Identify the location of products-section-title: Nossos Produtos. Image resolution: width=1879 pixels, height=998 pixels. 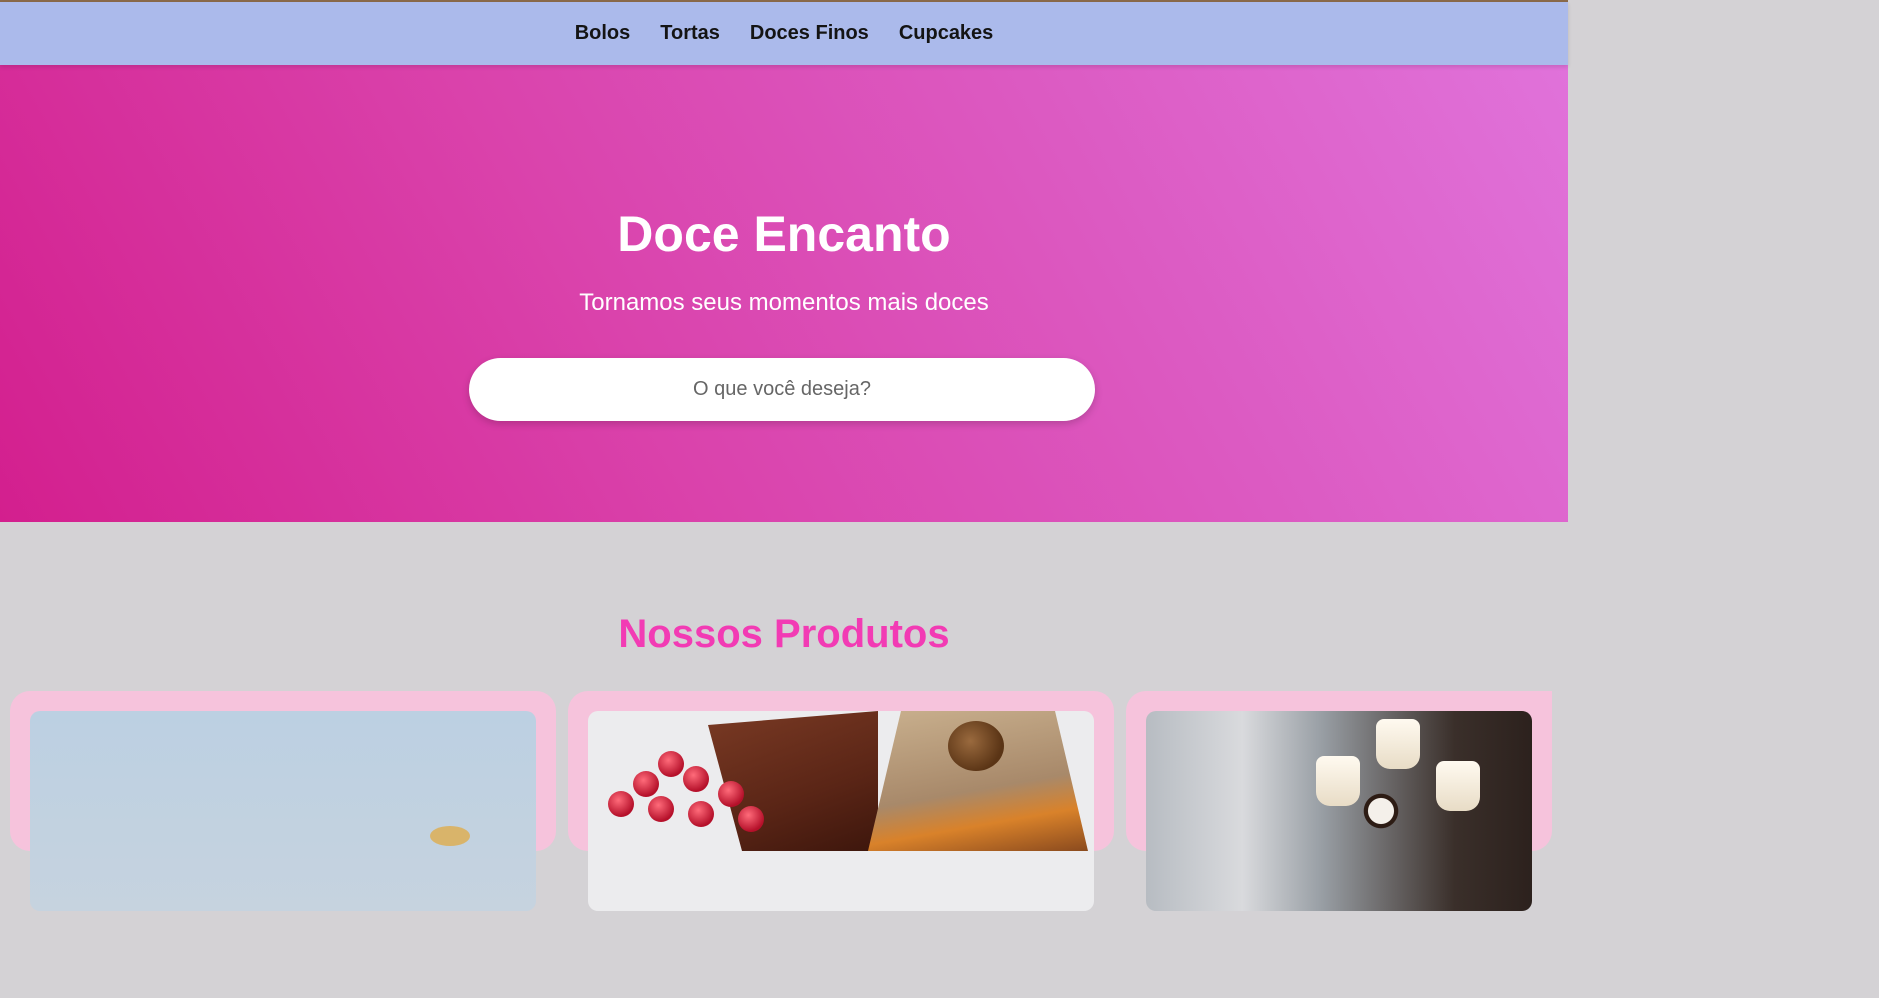
(784, 634).